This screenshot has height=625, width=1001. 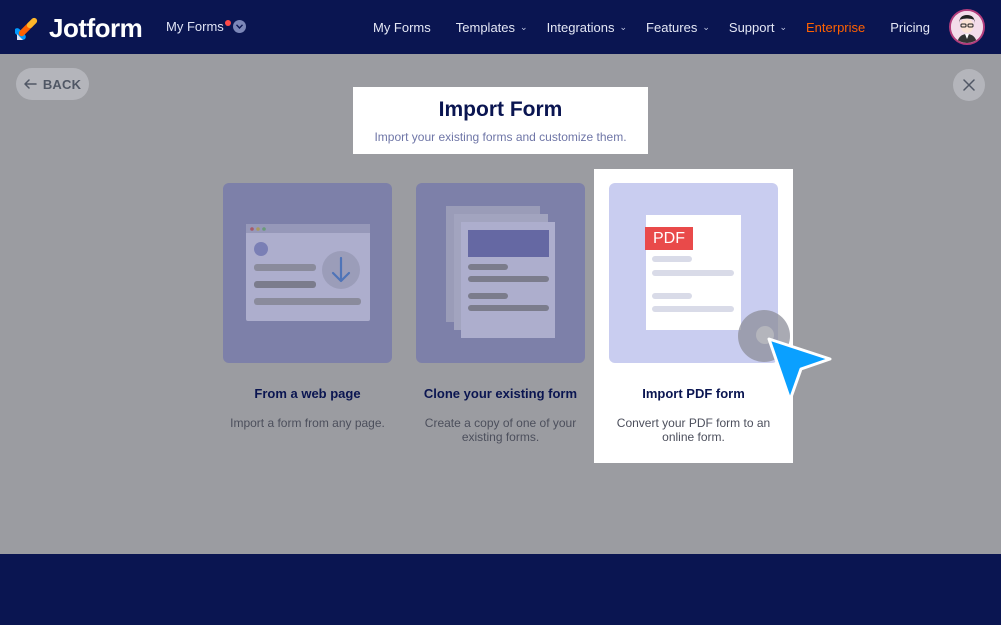 I want to click on option-clone-form-card, so click(x=500, y=273).